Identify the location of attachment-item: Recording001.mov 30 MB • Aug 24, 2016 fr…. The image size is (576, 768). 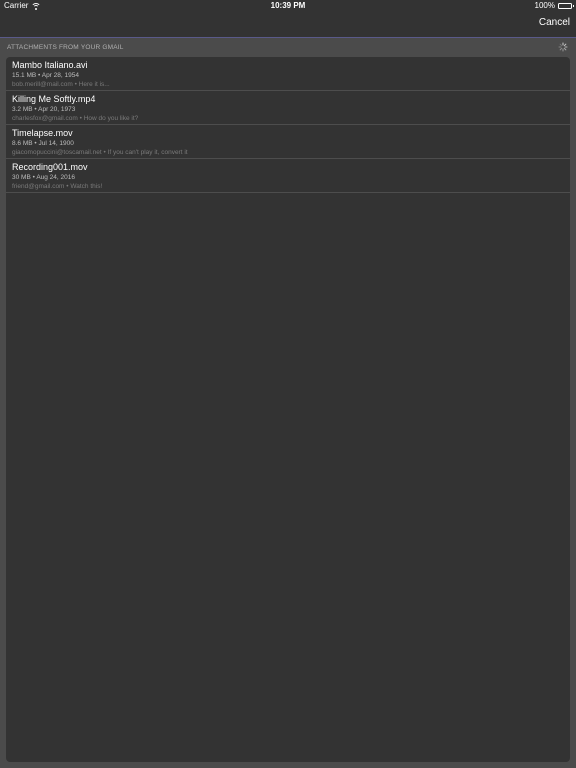
(288, 176).